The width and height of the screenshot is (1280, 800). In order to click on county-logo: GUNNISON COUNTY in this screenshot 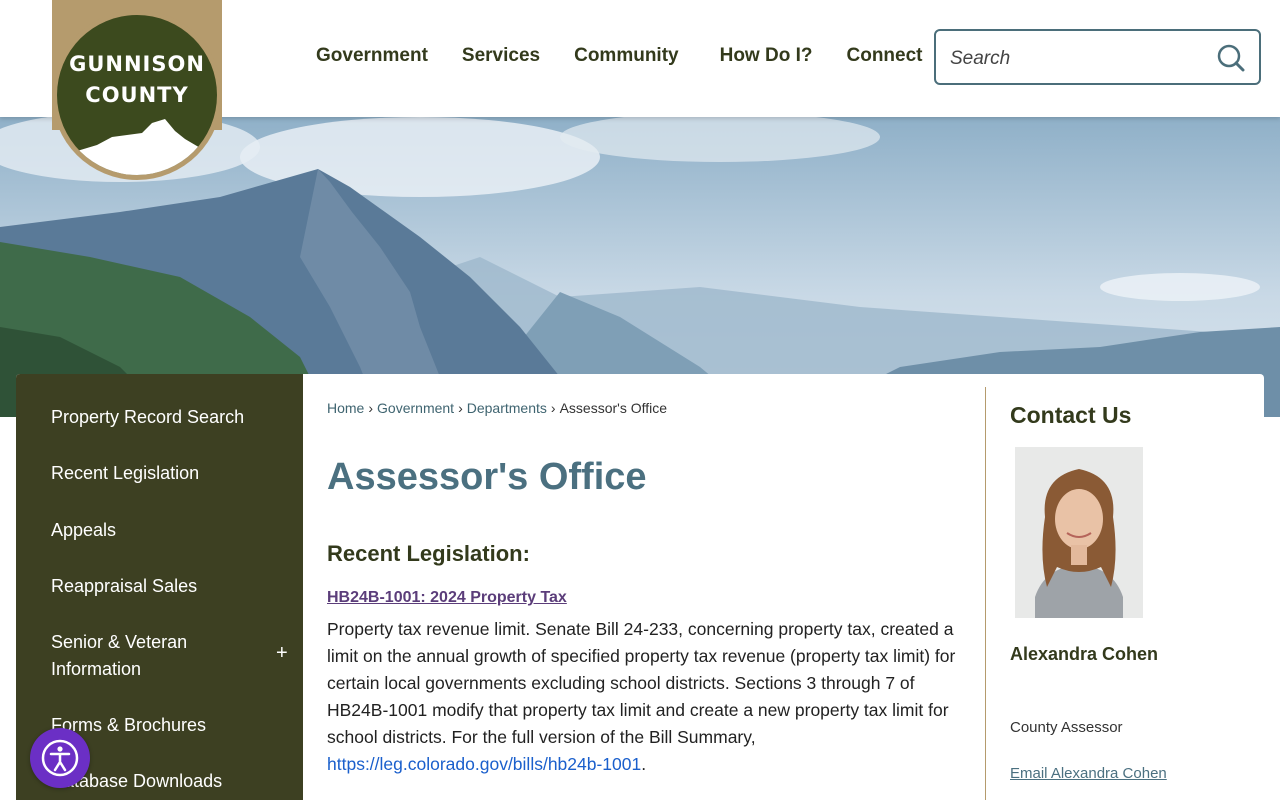, I will do `click(137, 95)`.